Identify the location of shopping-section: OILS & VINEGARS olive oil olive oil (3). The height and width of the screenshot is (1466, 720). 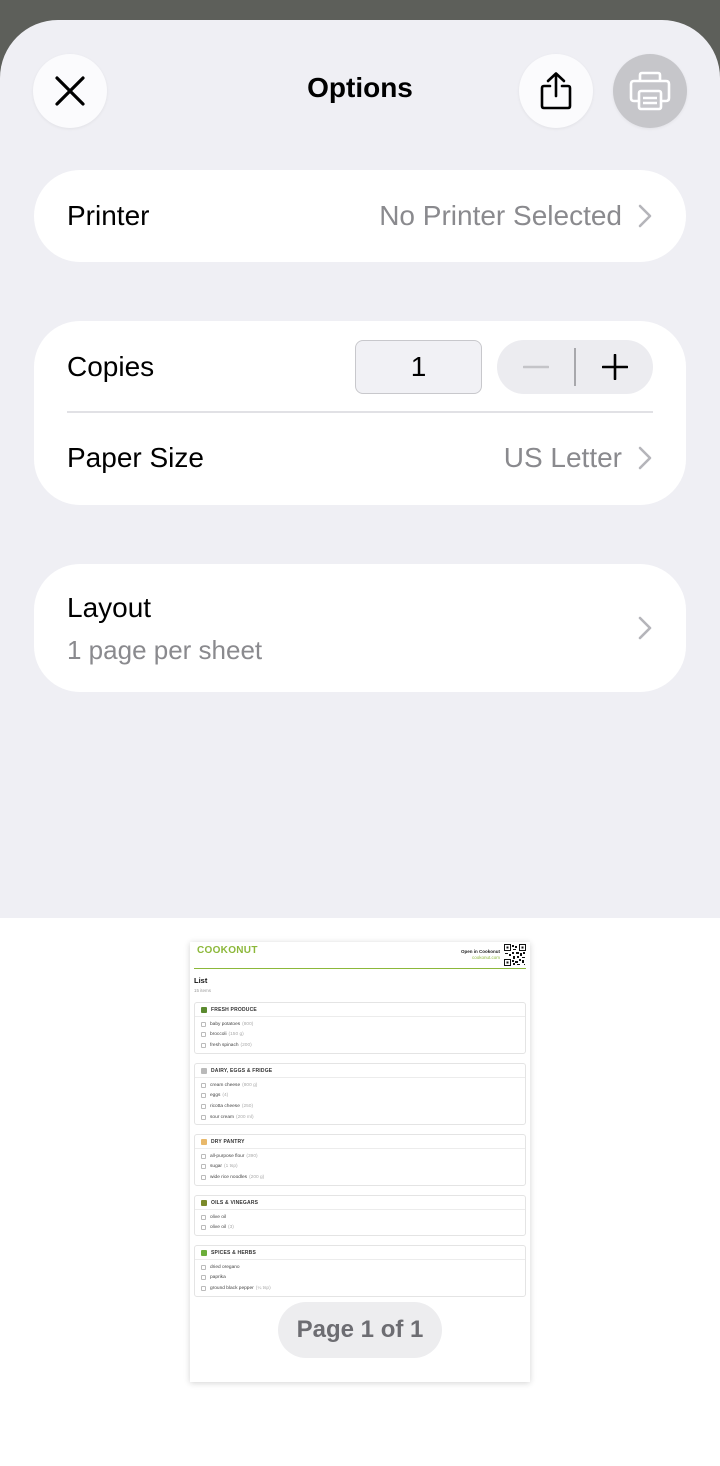
(360, 1216).